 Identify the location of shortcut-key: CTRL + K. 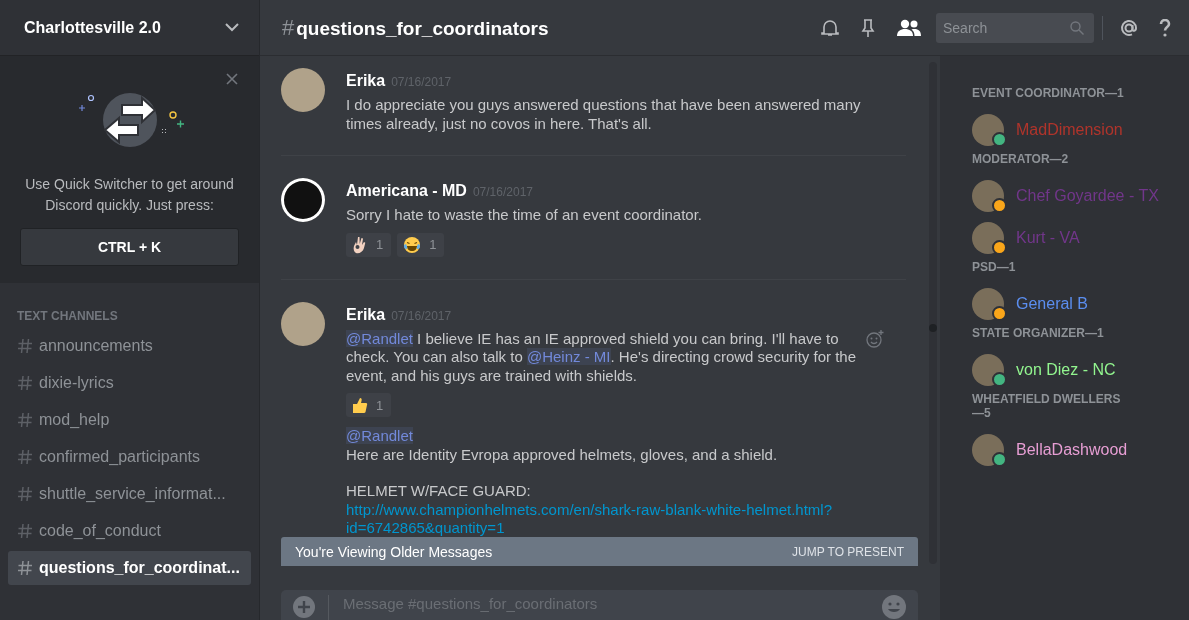
(129, 247).